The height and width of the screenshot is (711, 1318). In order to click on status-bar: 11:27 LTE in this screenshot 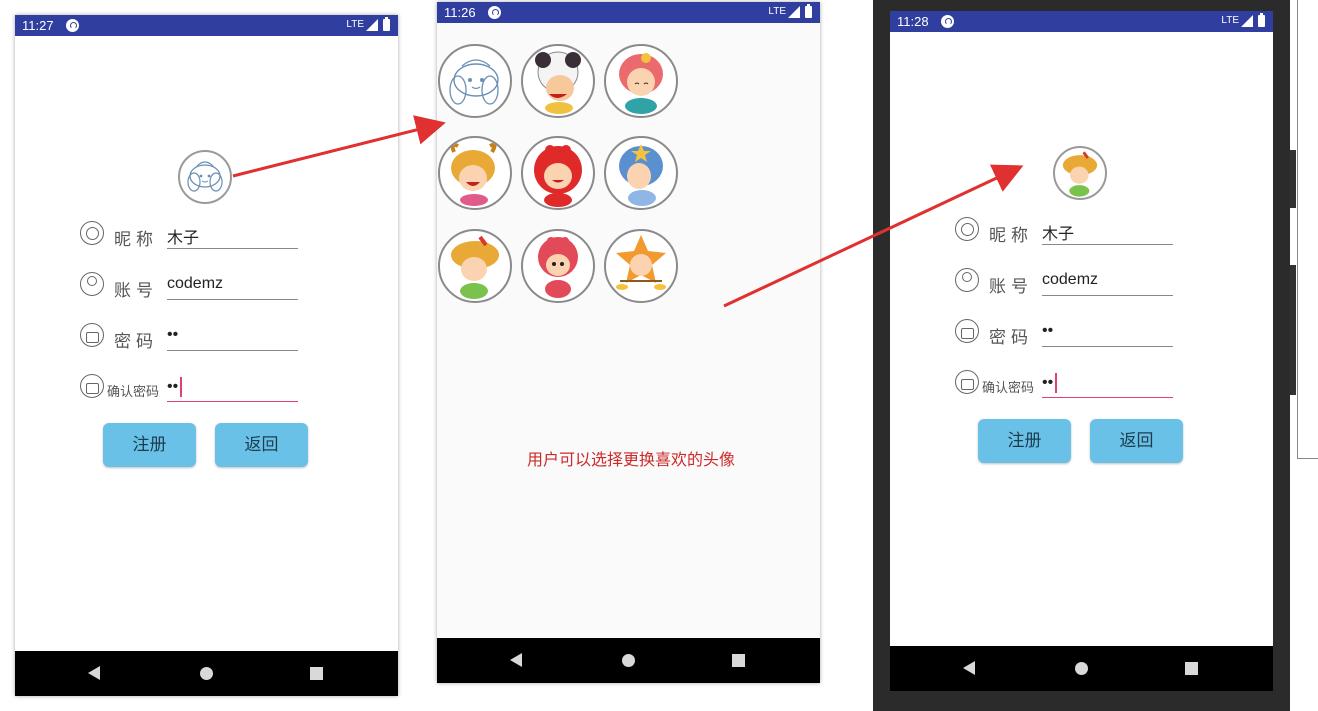, I will do `click(206, 25)`.